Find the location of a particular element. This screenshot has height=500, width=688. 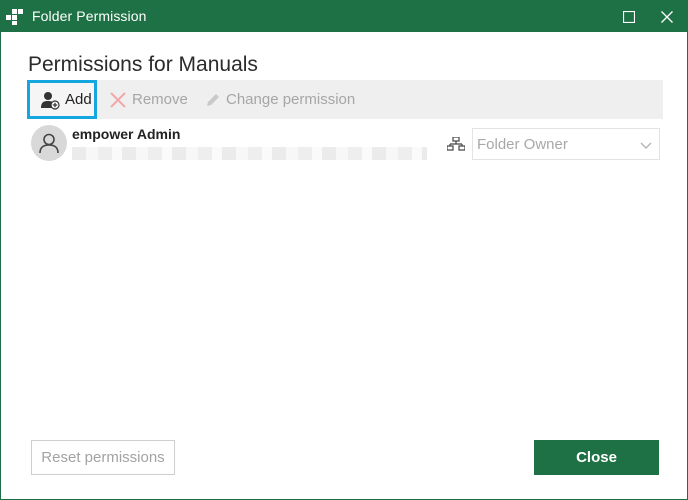

window-title: Folder Permission is located at coordinates (89, 16).